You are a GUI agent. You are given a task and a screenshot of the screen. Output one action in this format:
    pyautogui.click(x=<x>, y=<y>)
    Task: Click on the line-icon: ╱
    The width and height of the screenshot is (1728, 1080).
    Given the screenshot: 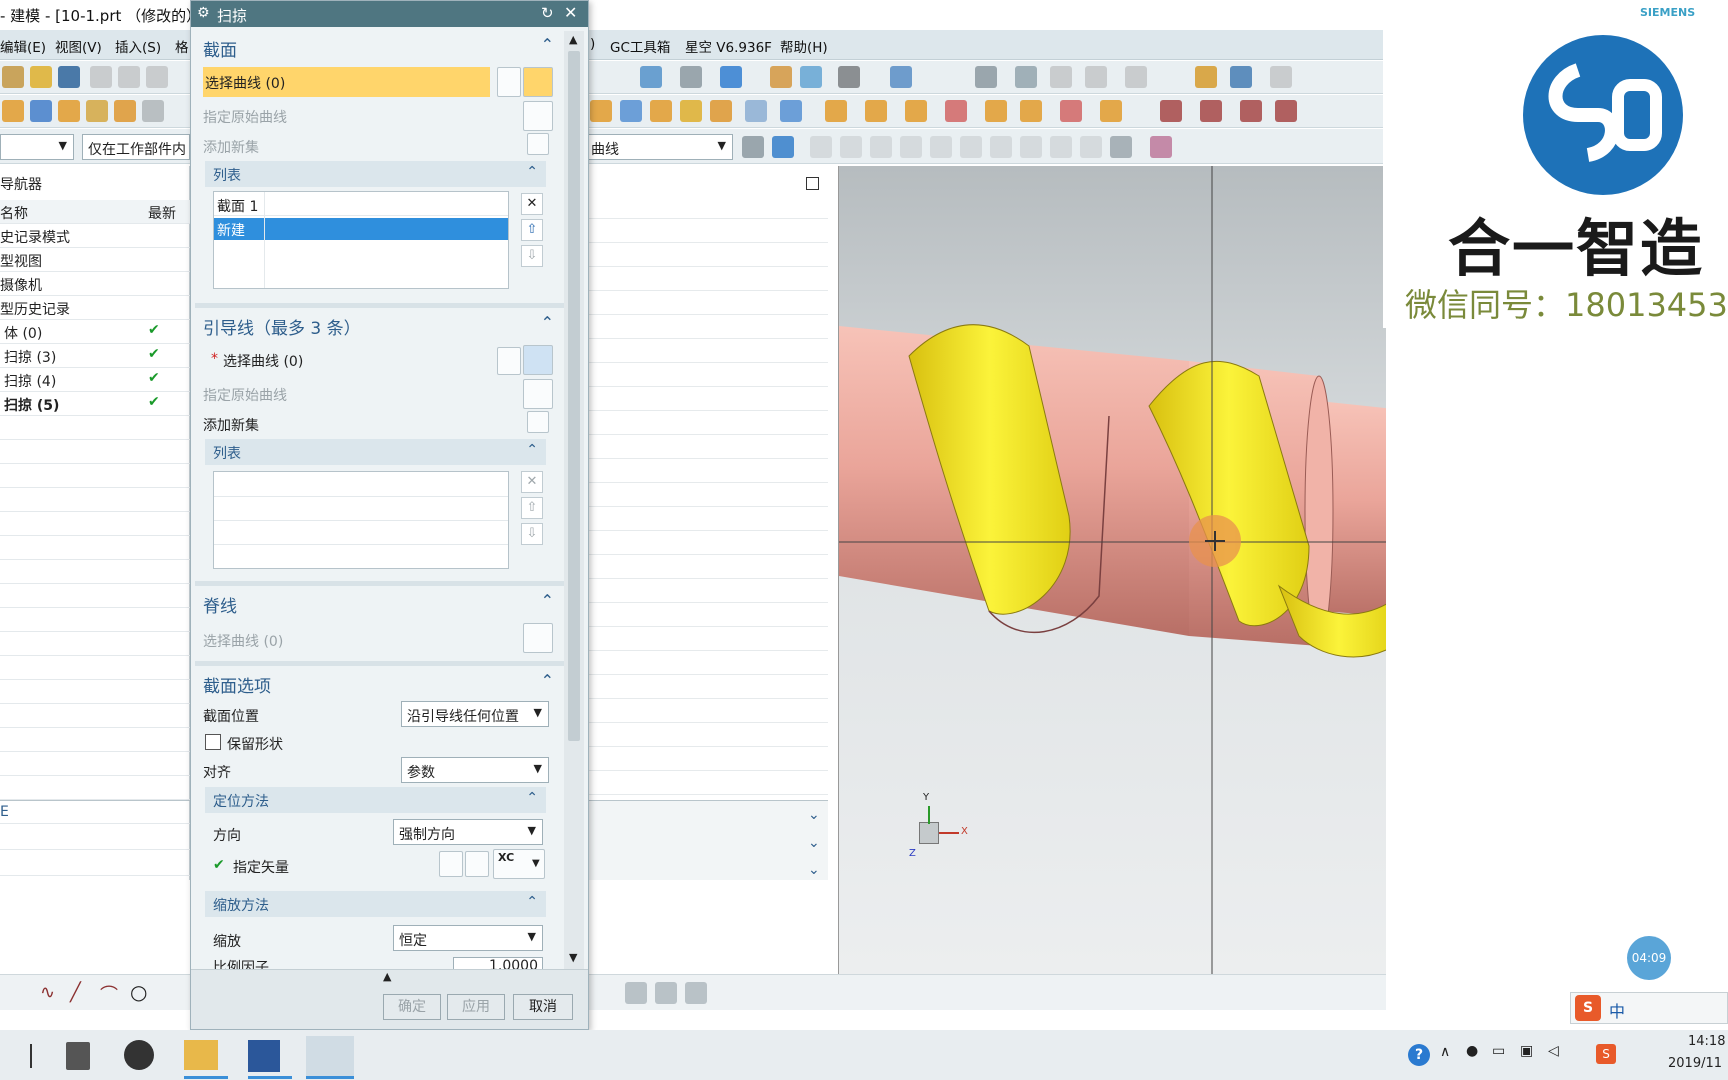 What is the action you would take?
    pyautogui.click(x=75, y=992)
    